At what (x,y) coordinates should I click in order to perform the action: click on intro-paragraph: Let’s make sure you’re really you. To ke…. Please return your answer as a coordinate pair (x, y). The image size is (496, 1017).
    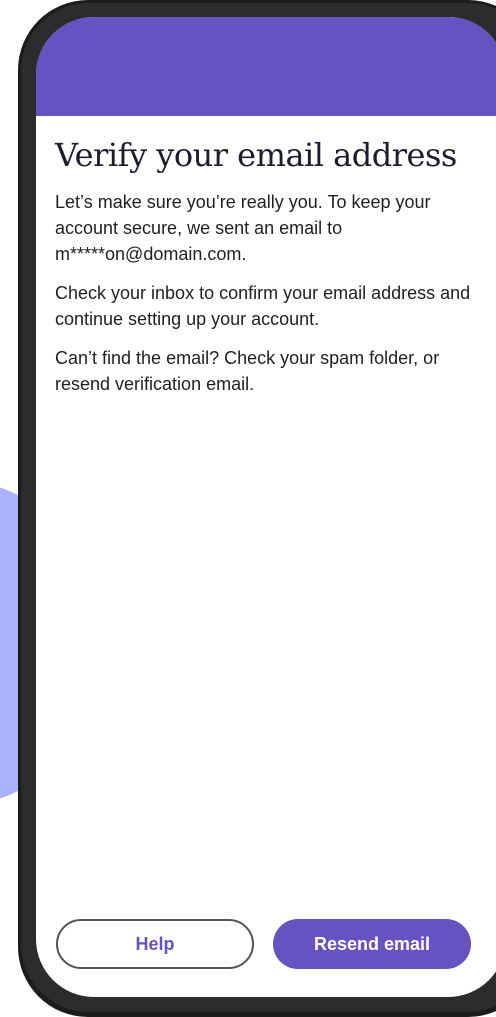
    Looking at the image, I should click on (243, 228).